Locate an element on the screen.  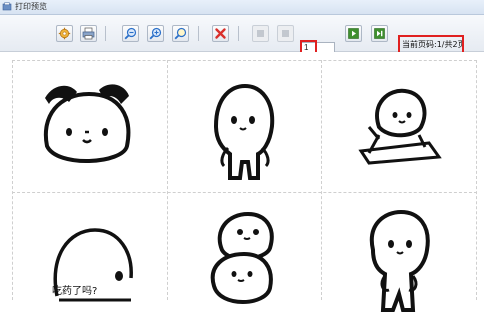
close-icon is located at coordinates (220, 33).